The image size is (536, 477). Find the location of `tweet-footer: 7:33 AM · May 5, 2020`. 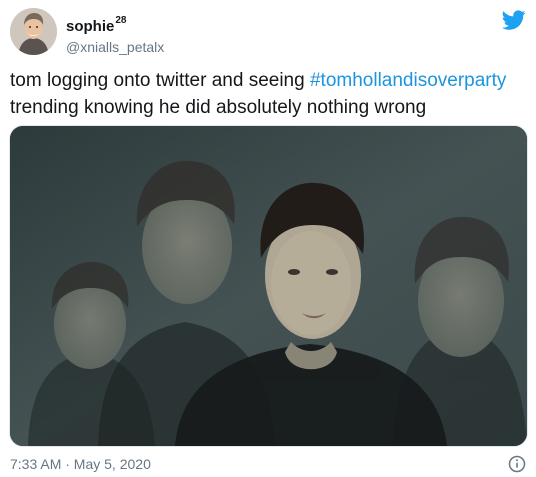

tweet-footer: 7:33 AM · May 5, 2020 is located at coordinates (268, 464).